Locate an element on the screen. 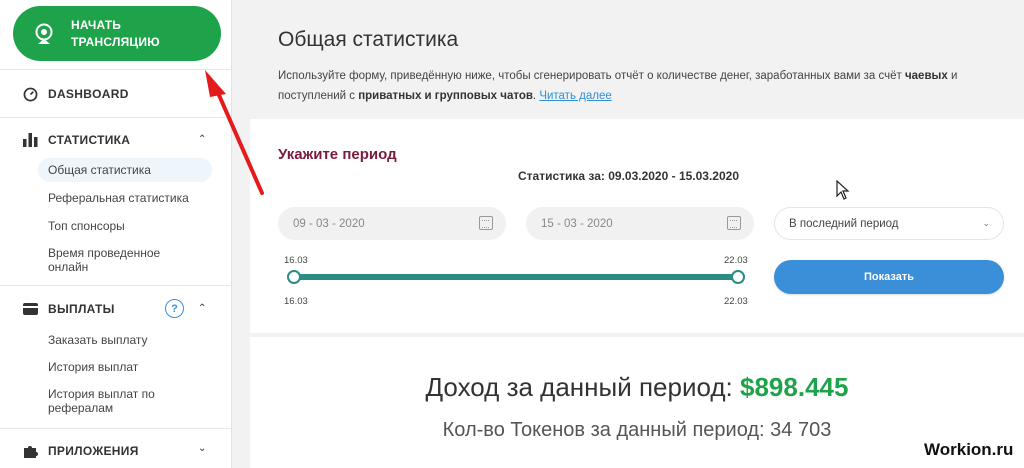  nav-apps: ПРИЛОЖЕНИЯ is located at coordinates (80, 451).